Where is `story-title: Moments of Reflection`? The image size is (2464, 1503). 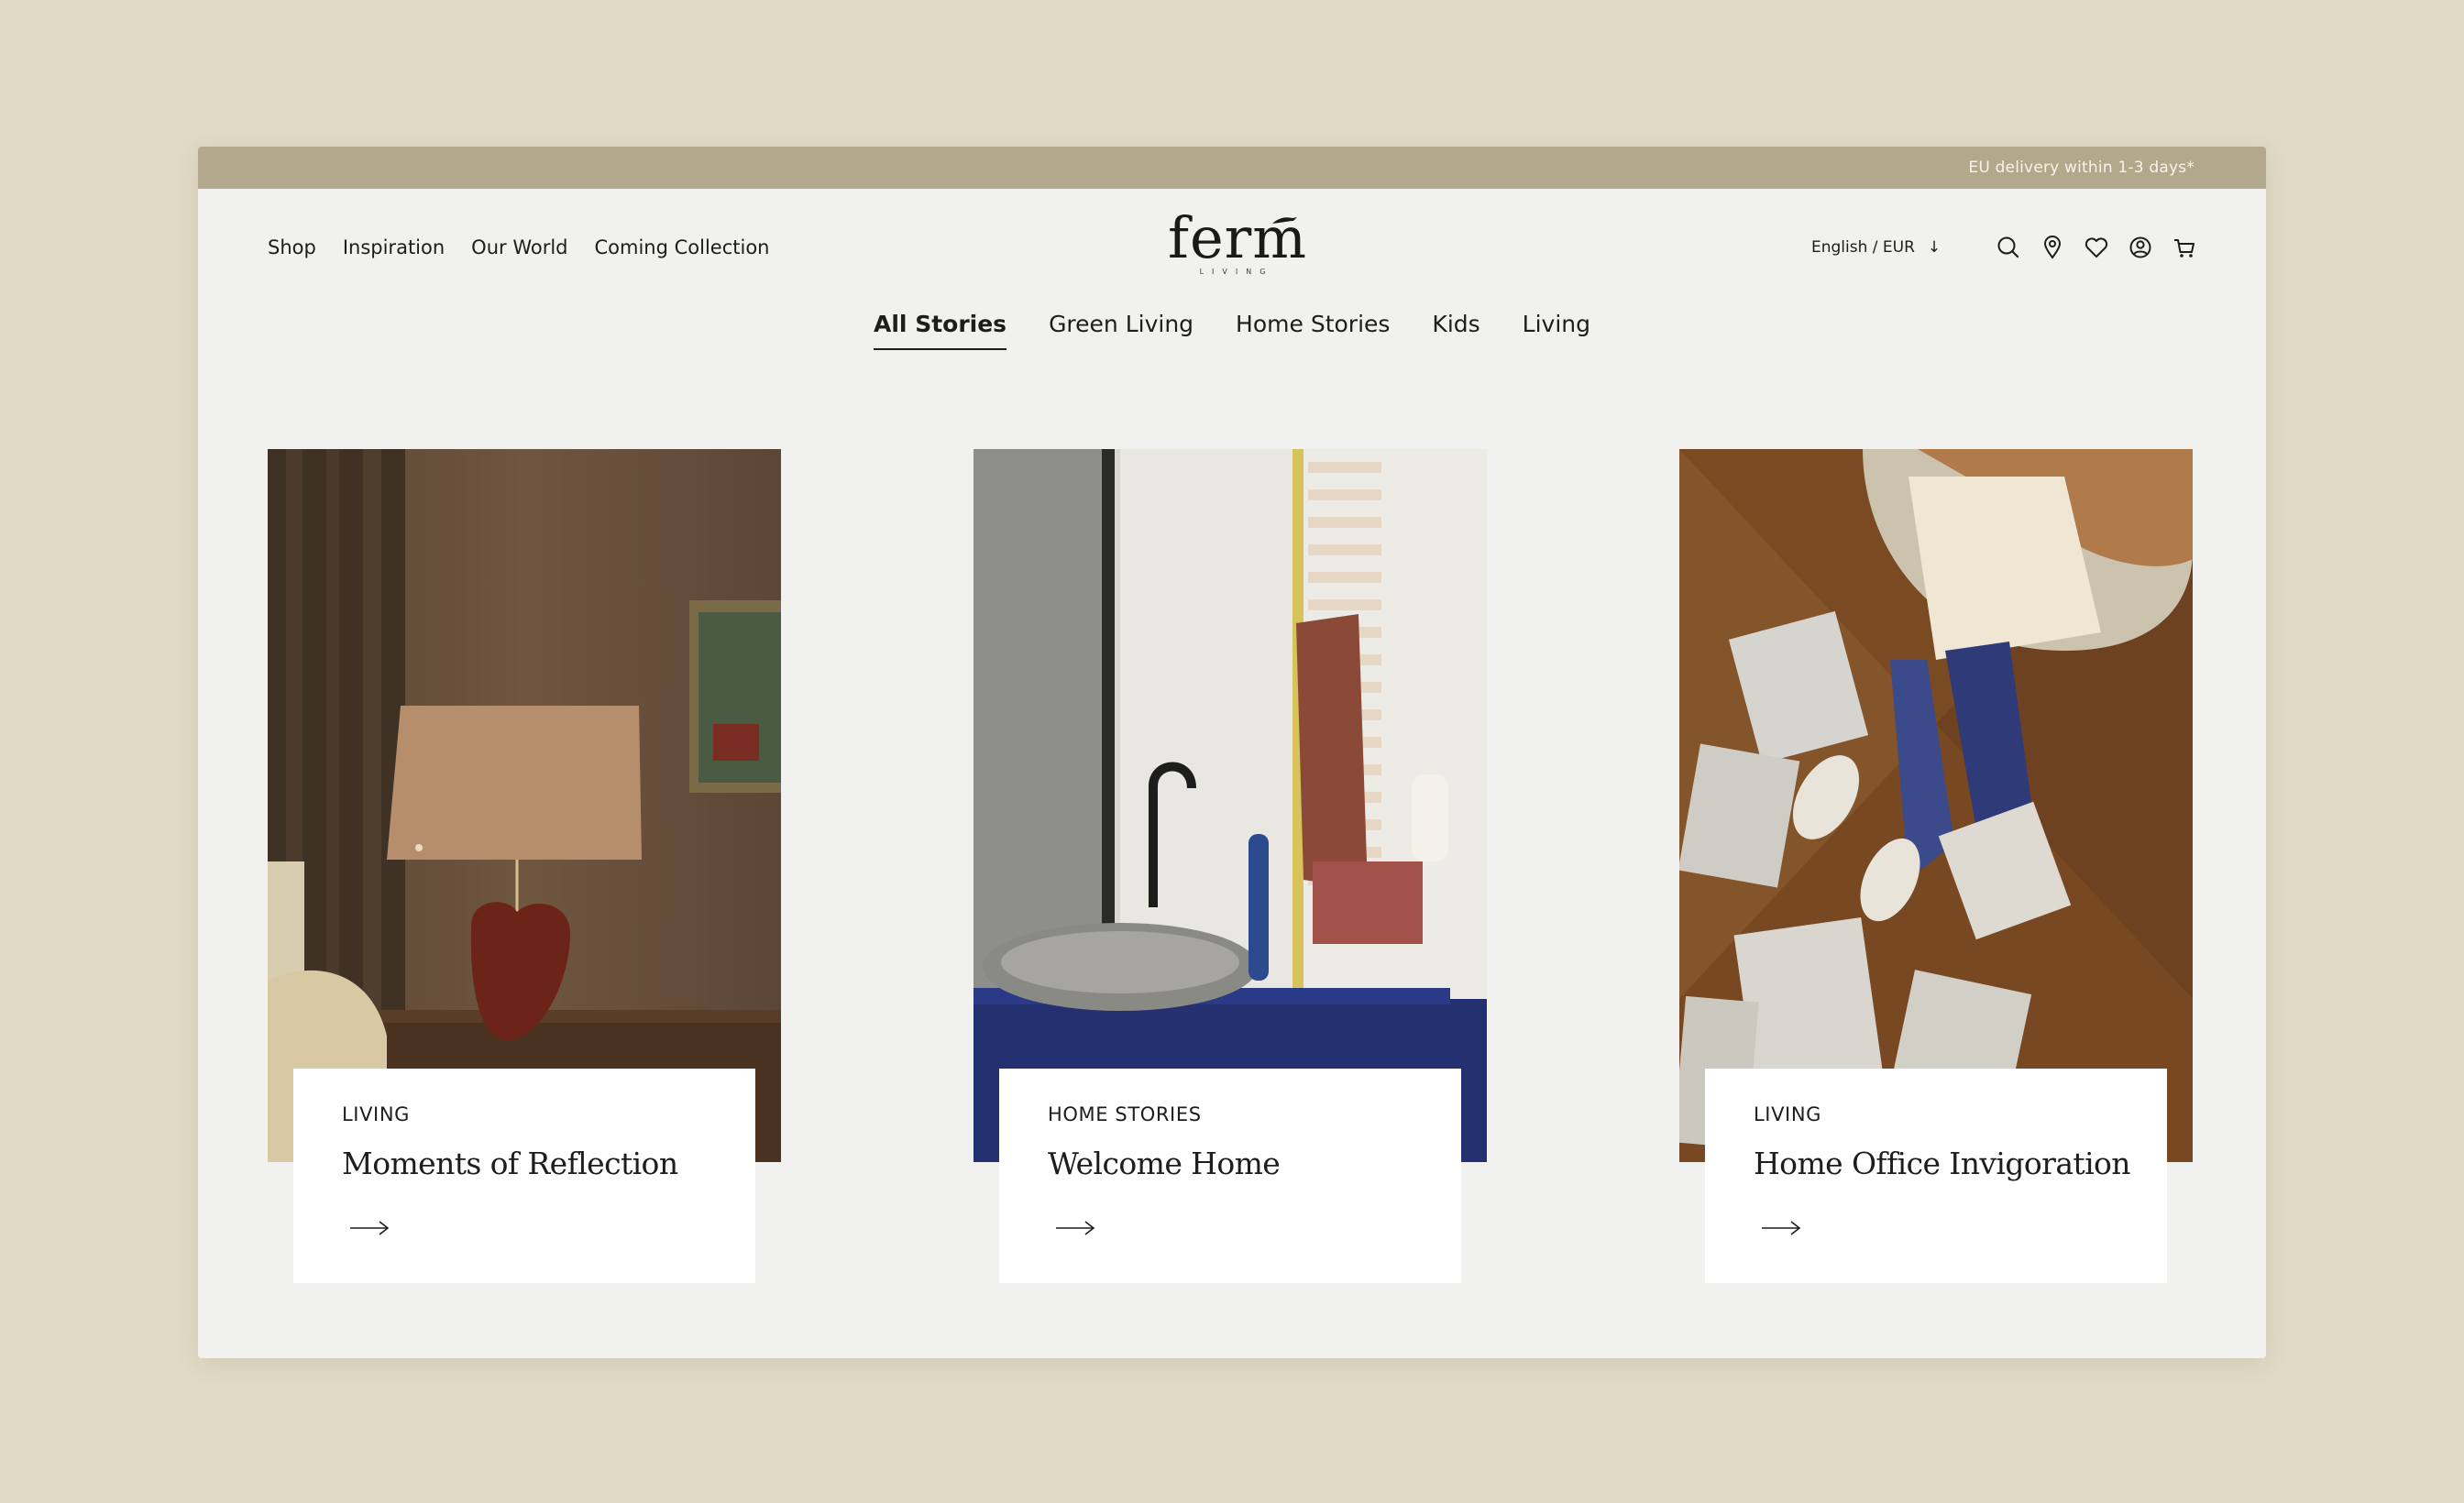
story-title: Moments of Reflection is located at coordinates (510, 1163).